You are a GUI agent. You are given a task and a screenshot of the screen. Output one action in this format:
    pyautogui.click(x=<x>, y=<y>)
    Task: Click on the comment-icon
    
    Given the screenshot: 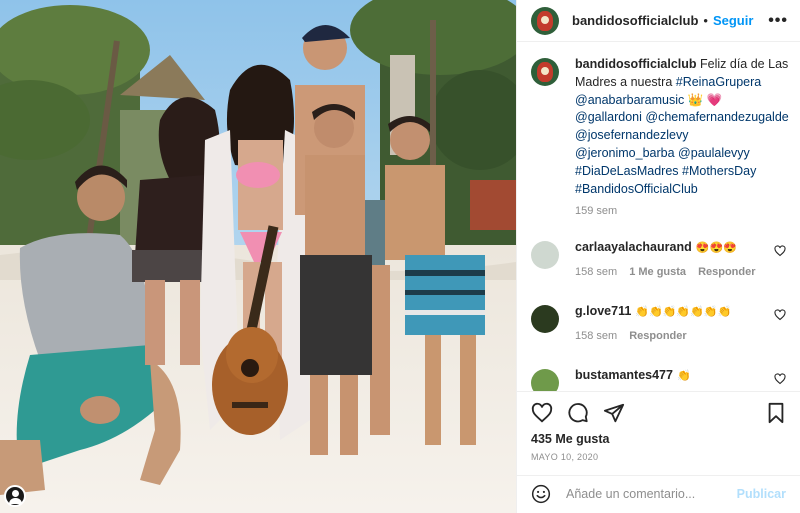 What is the action you would take?
    pyautogui.click(x=578, y=413)
    